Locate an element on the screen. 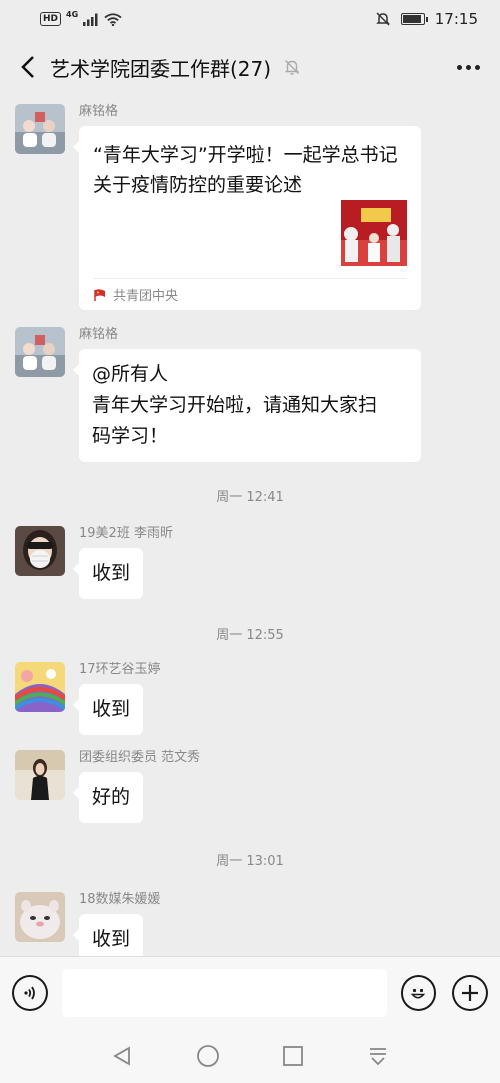 This screenshot has width=500, height=1083. message-bubble: 好的 is located at coordinates (108, 797).